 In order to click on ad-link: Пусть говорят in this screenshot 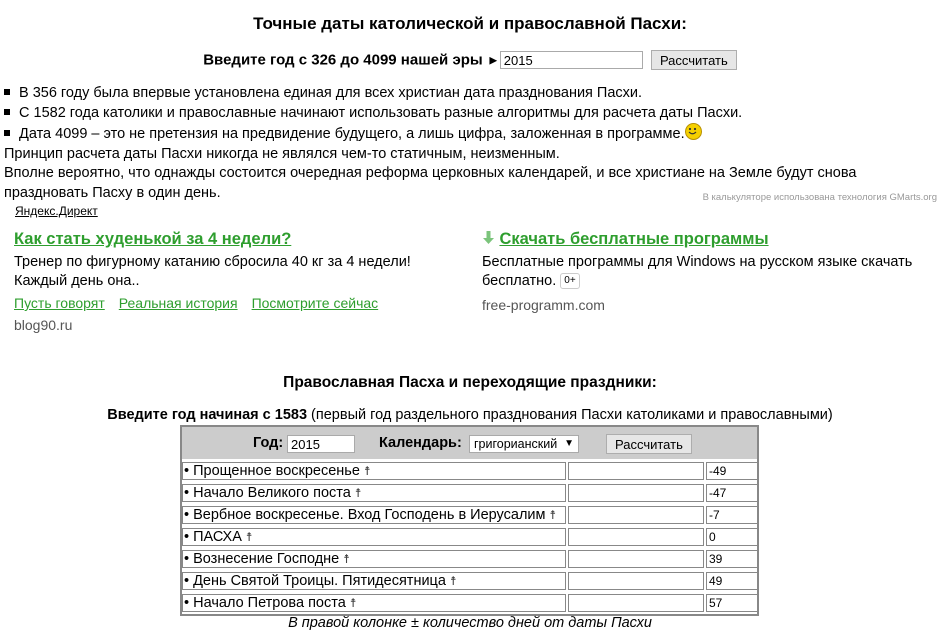, I will do `click(59, 303)`.